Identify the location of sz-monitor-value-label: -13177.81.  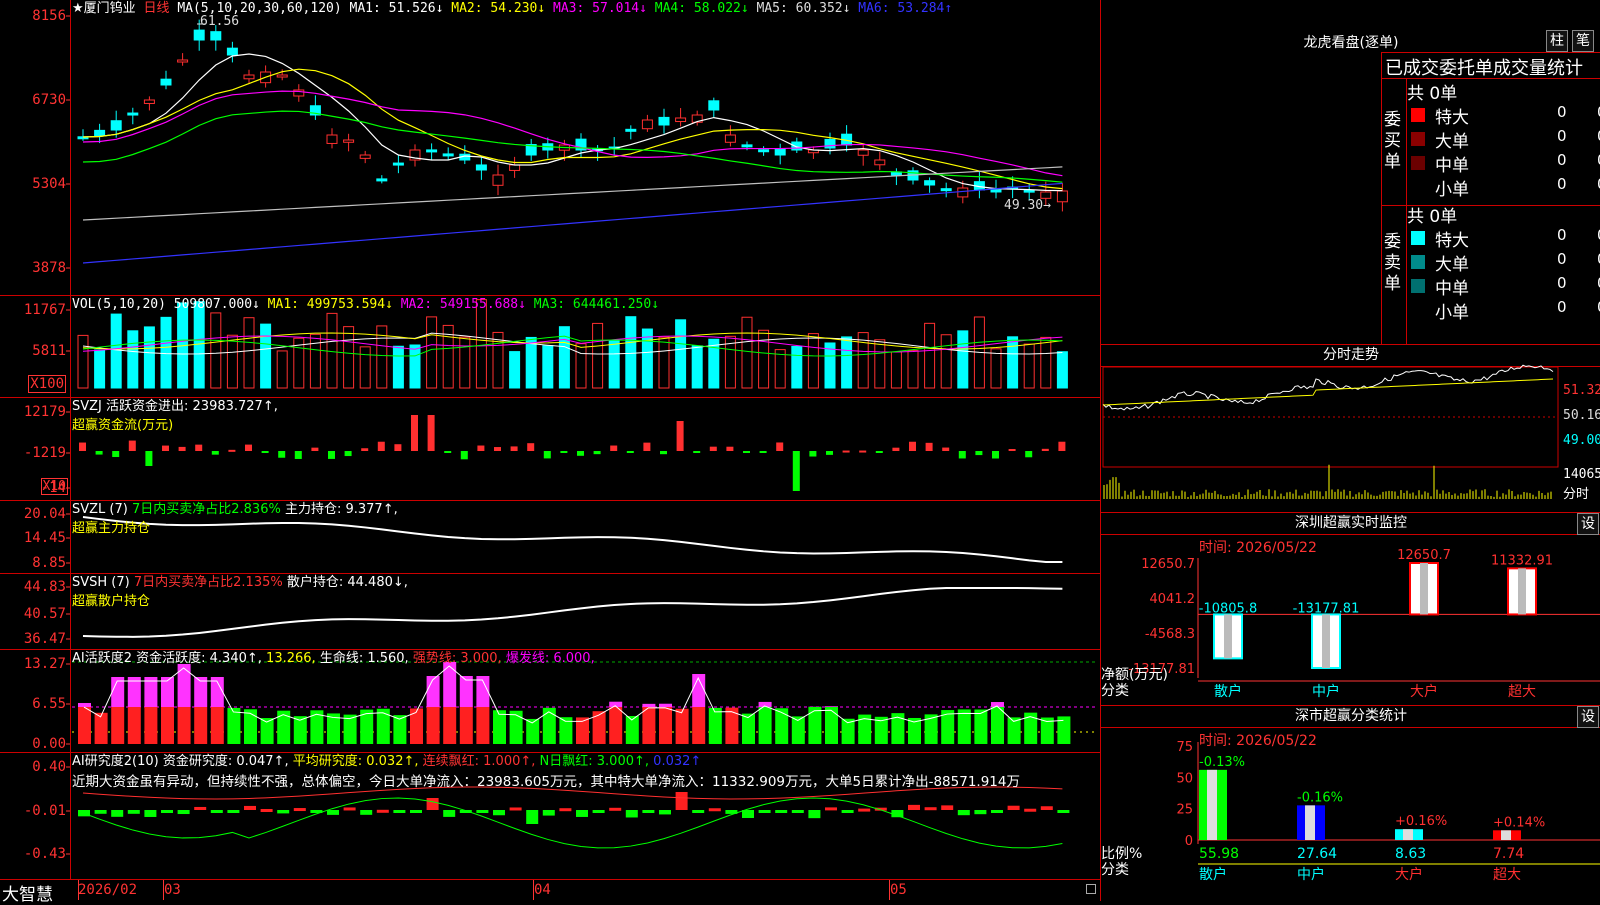
(1326, 608).